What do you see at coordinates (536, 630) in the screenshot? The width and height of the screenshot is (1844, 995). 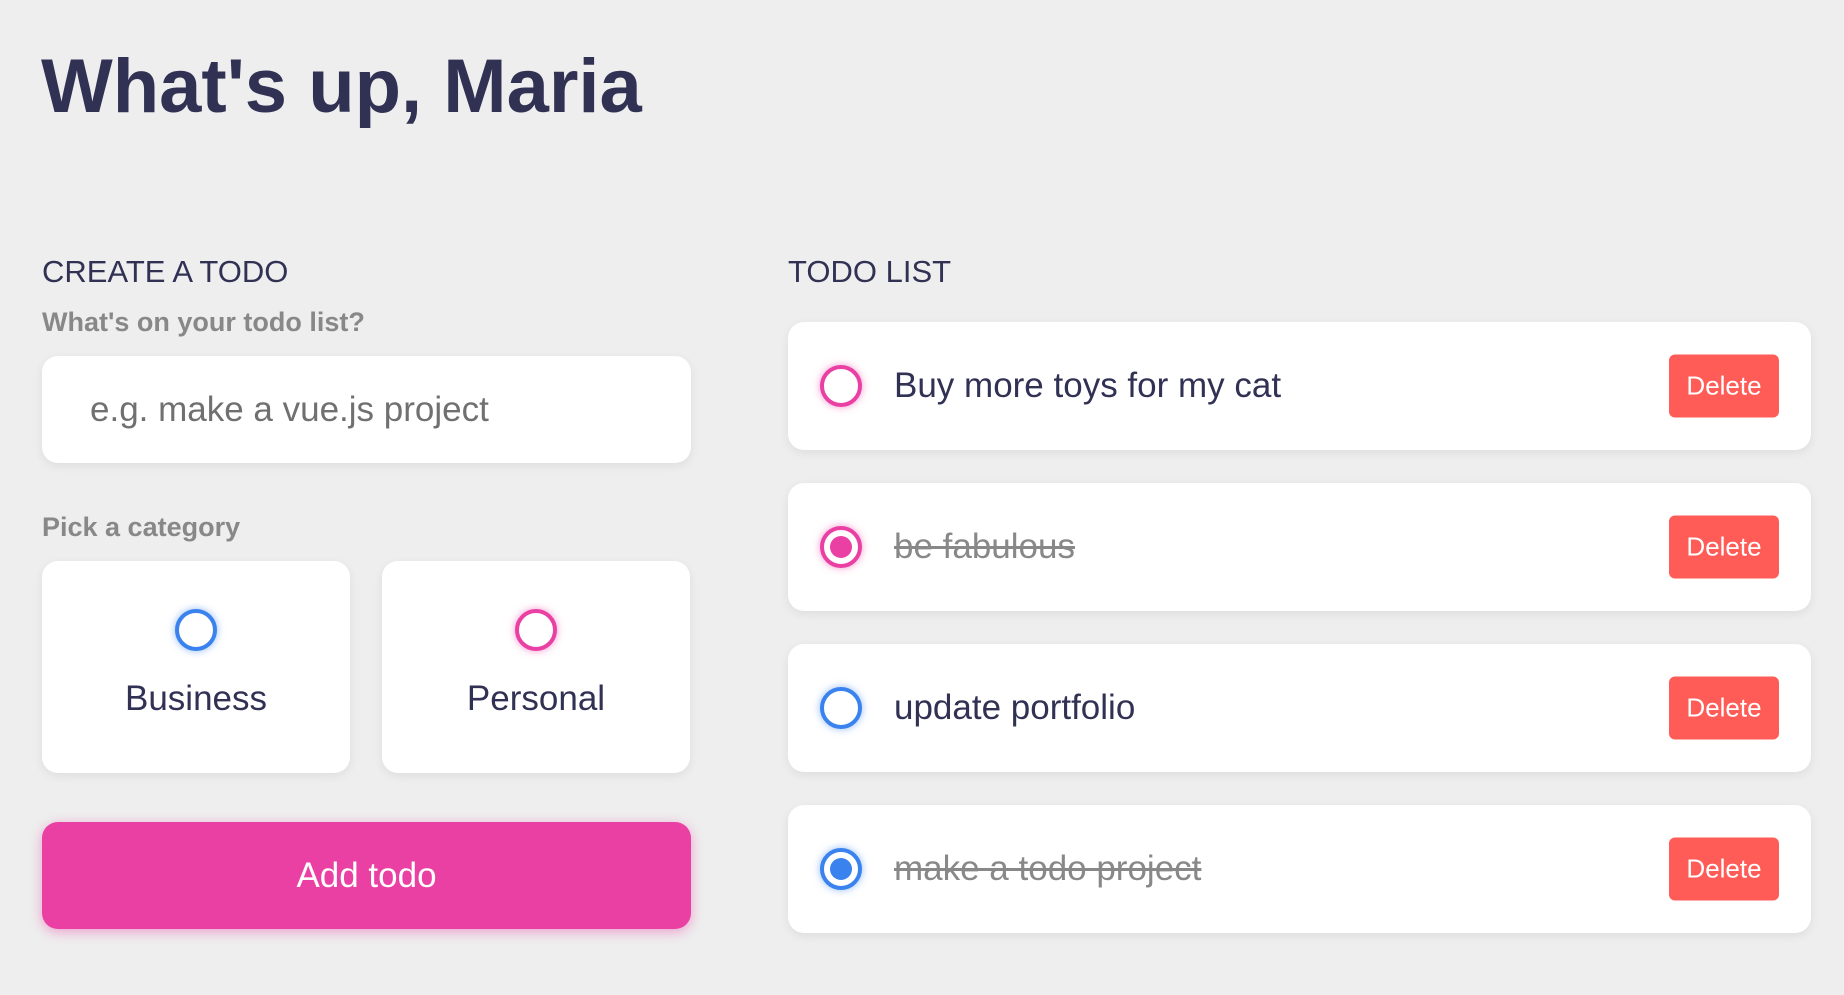 I see `personal-radio-icon` at bounding box center [536, 630].